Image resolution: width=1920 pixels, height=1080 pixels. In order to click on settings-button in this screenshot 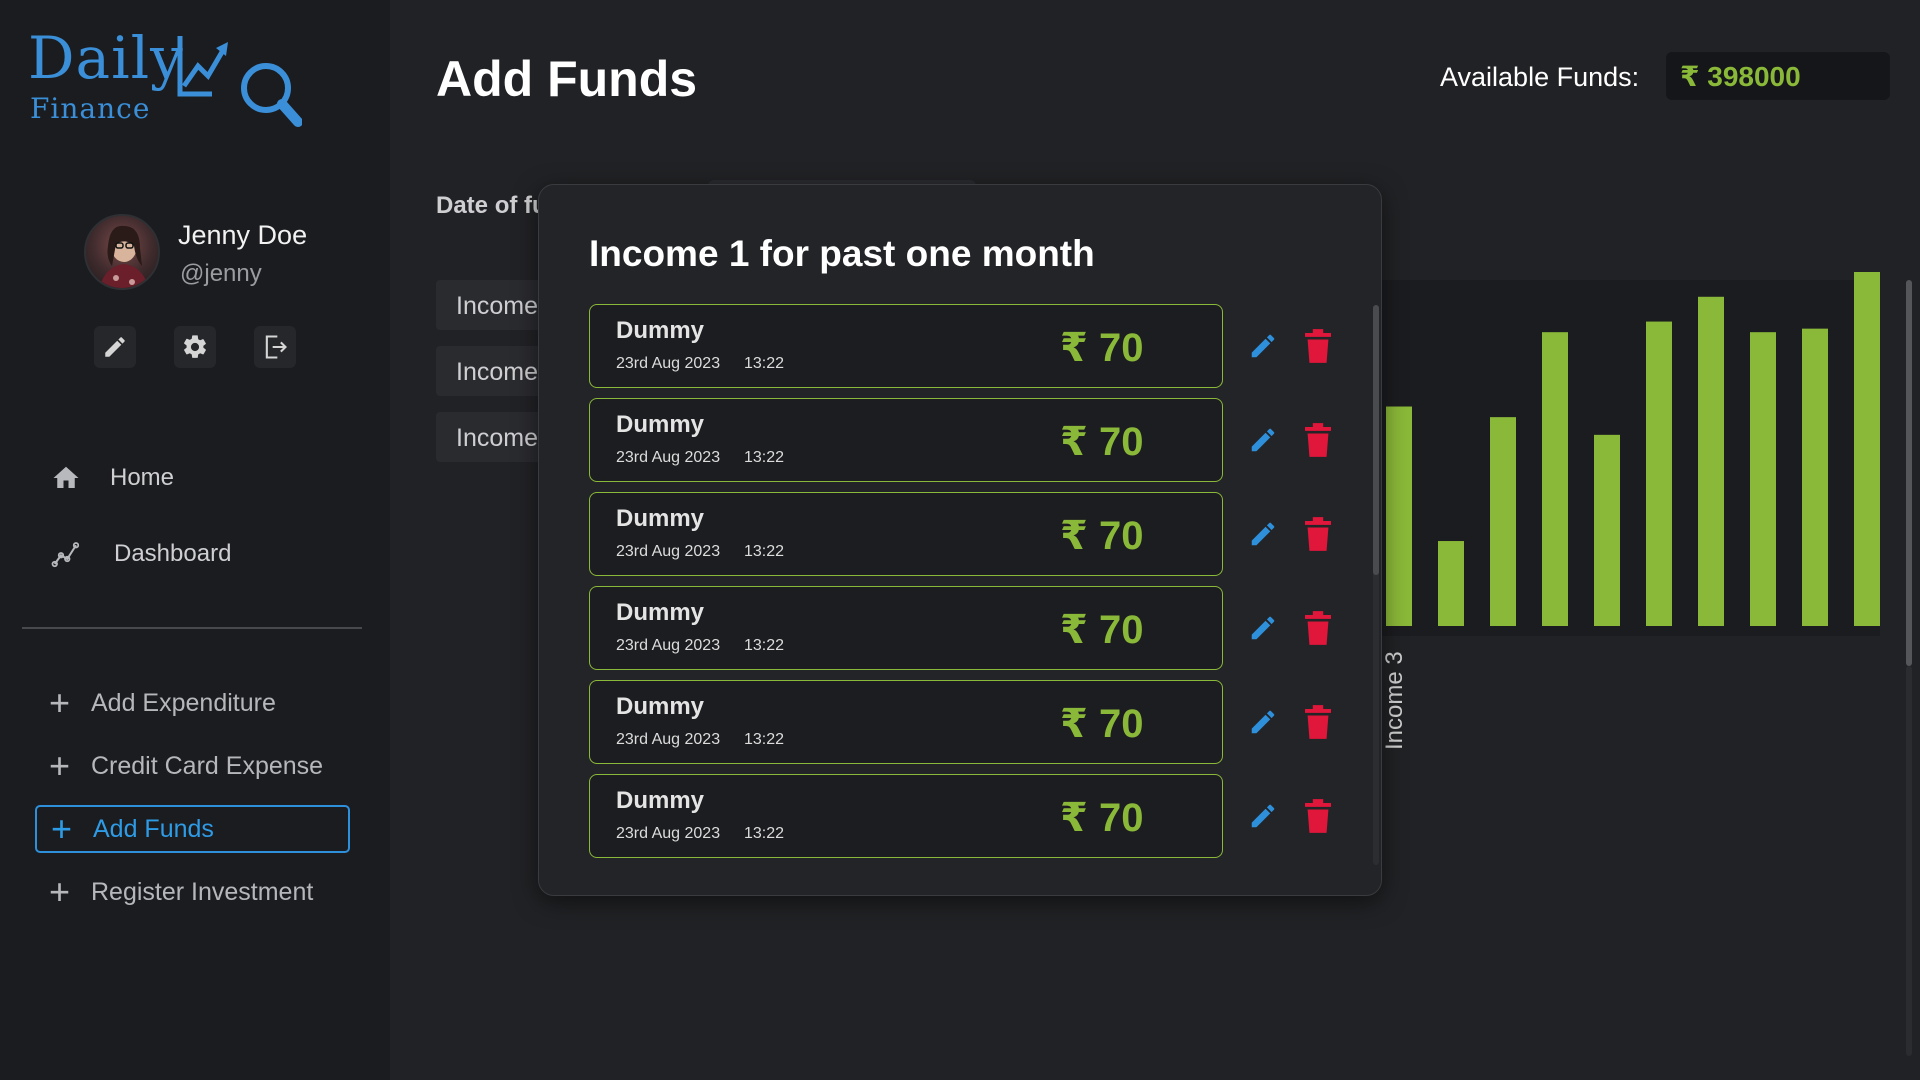, I will do `click(195, 347)`.